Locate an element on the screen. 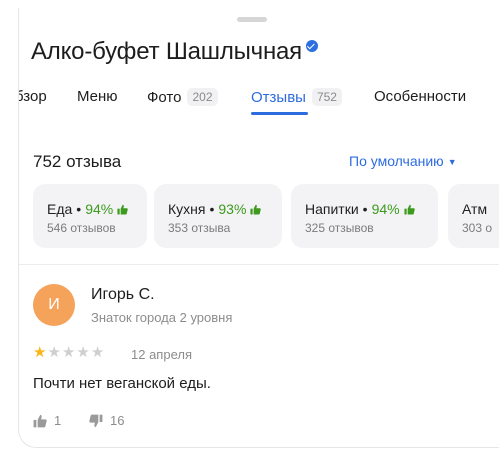  category-name: Напитки is located at coordinates (332, 209).